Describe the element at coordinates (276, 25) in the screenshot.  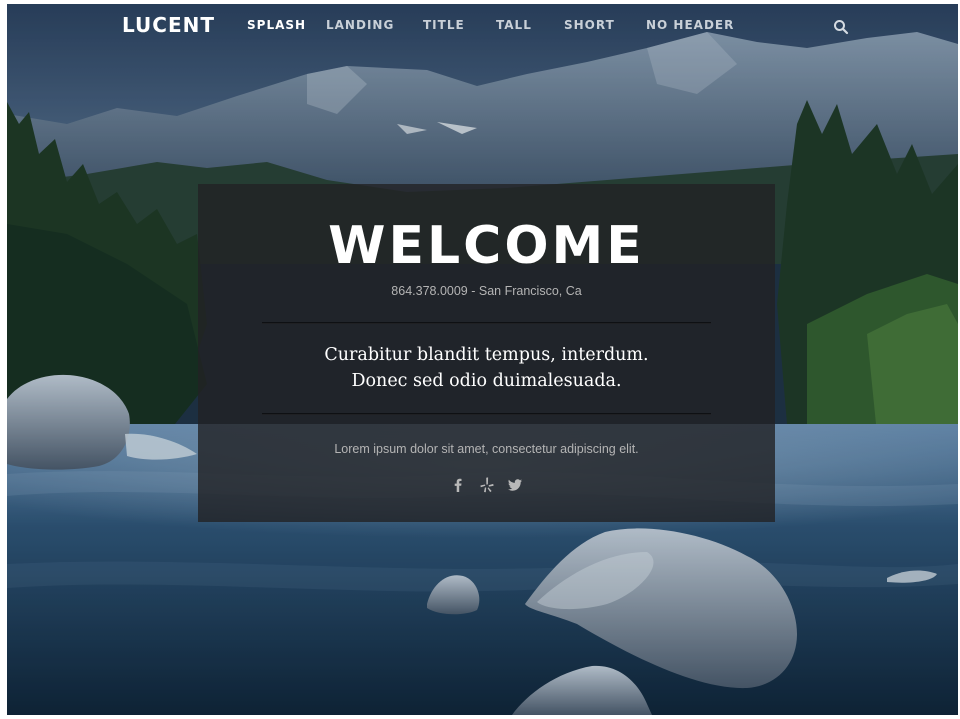
I see `nav-item-splash: SPLASH` at that location.